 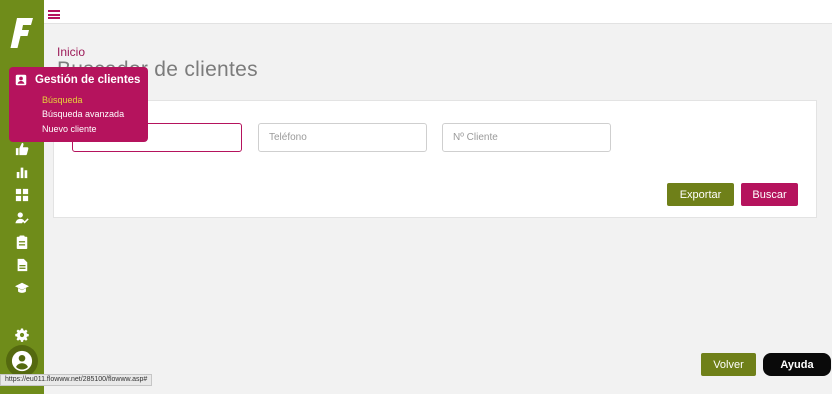 I want to click on search-button: Buscar, so click(x=769, y=194).